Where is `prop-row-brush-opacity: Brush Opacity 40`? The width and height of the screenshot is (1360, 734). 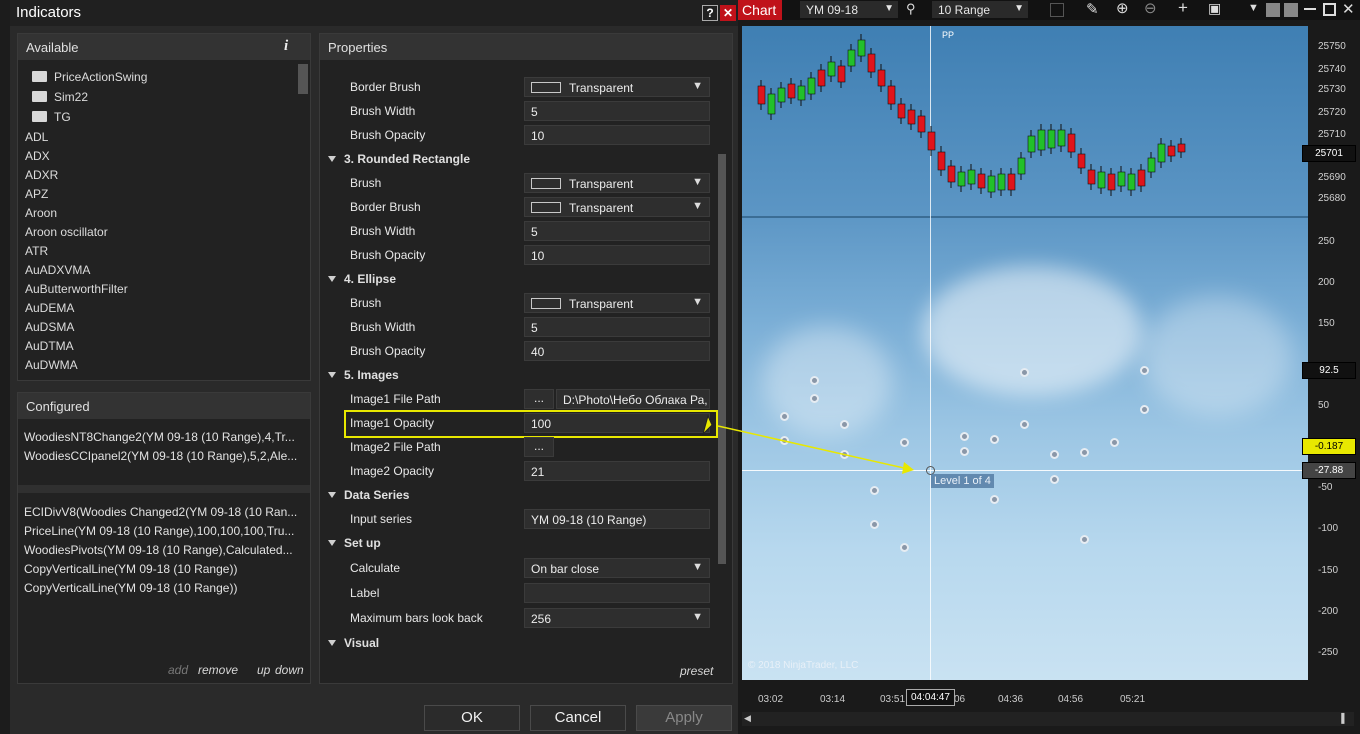 prop-row-brush-opacity: Brush Opacity 40 is located at coordinates (515, 351).